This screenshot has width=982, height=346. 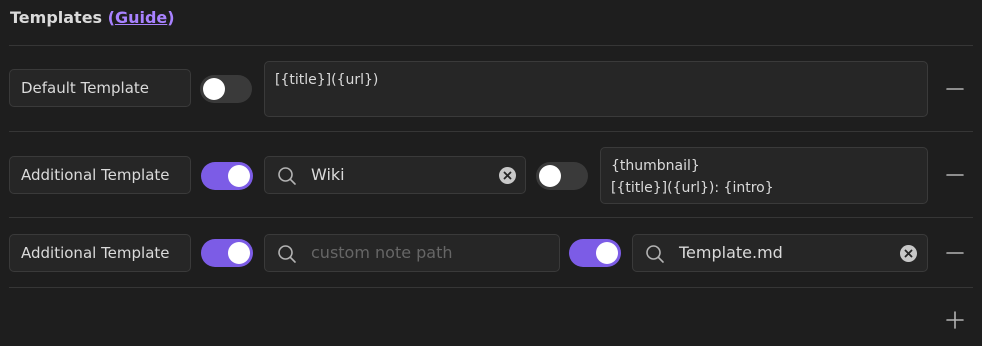 What do you see at coordinates (100, 88) in the screenshot?
I see `template-label: Default Template` at bounding box center [100, 88].